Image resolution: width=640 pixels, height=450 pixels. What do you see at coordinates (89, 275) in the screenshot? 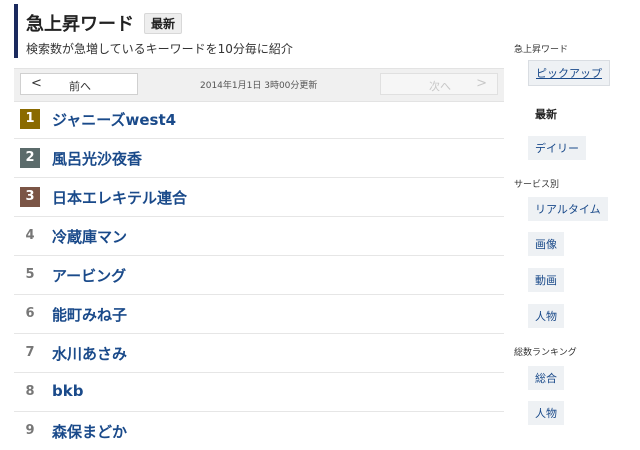
I see `keyword-link: アービング` at bounding box center [89, 275].